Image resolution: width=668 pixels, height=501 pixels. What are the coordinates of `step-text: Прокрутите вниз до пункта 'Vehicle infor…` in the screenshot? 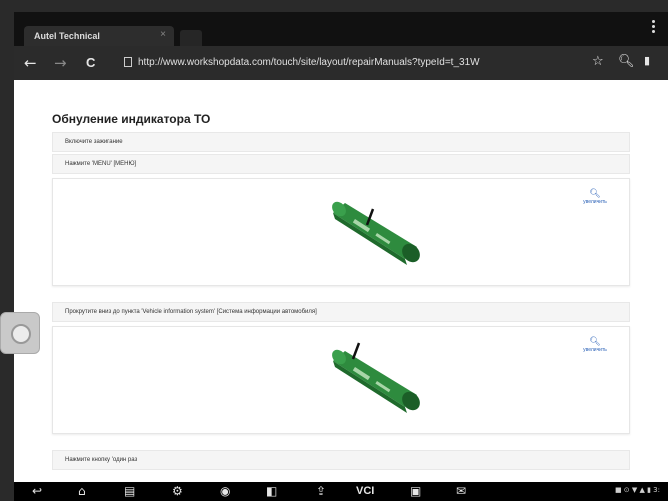 It's located at (341, 312).